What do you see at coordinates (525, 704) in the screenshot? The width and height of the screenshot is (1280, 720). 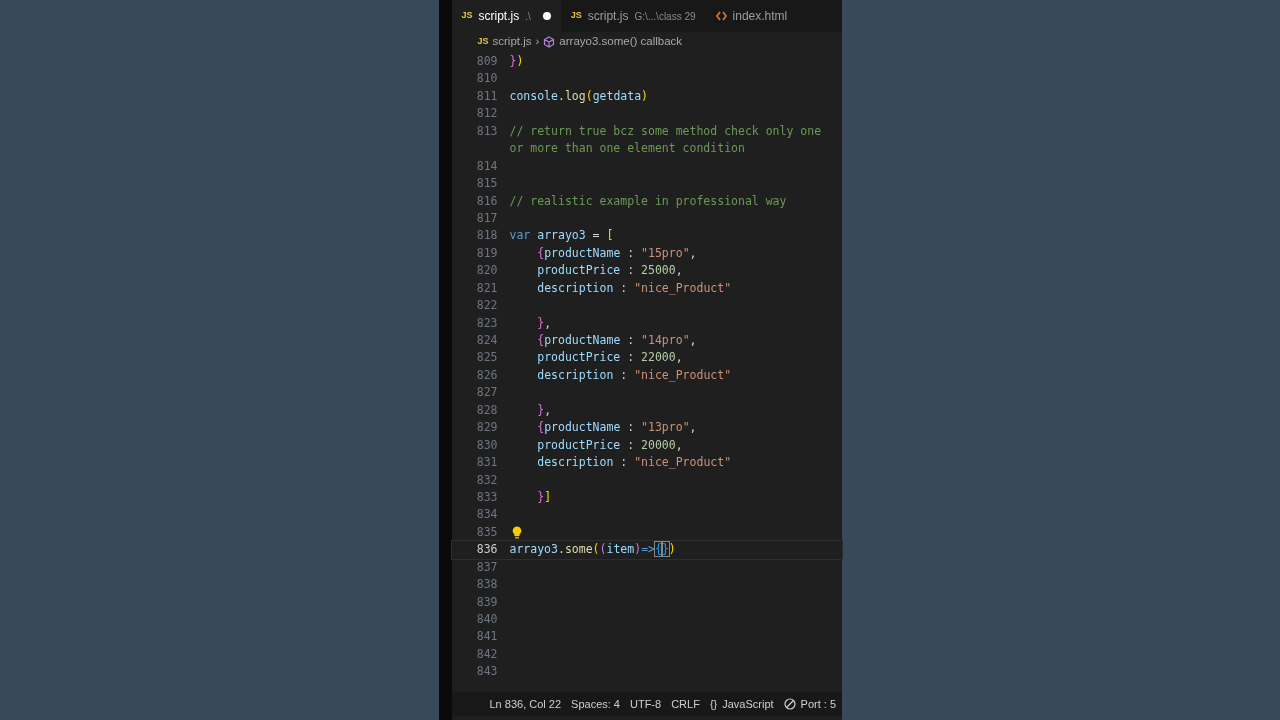 I see `status-item: Ln 836, Col 22` at bounding box center [525, 704].